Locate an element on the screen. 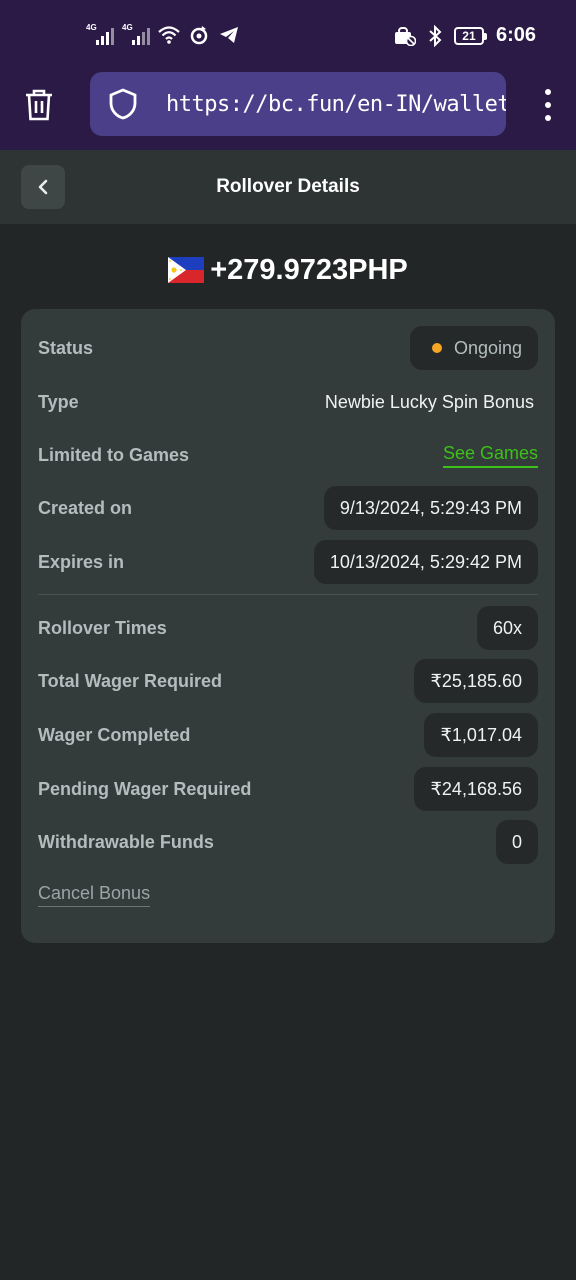 The height and width of the screenshot is (1280, 576). pending-wager-row: Pending Wager Required ₹24,168.56 is located at coordinates (288, 789).